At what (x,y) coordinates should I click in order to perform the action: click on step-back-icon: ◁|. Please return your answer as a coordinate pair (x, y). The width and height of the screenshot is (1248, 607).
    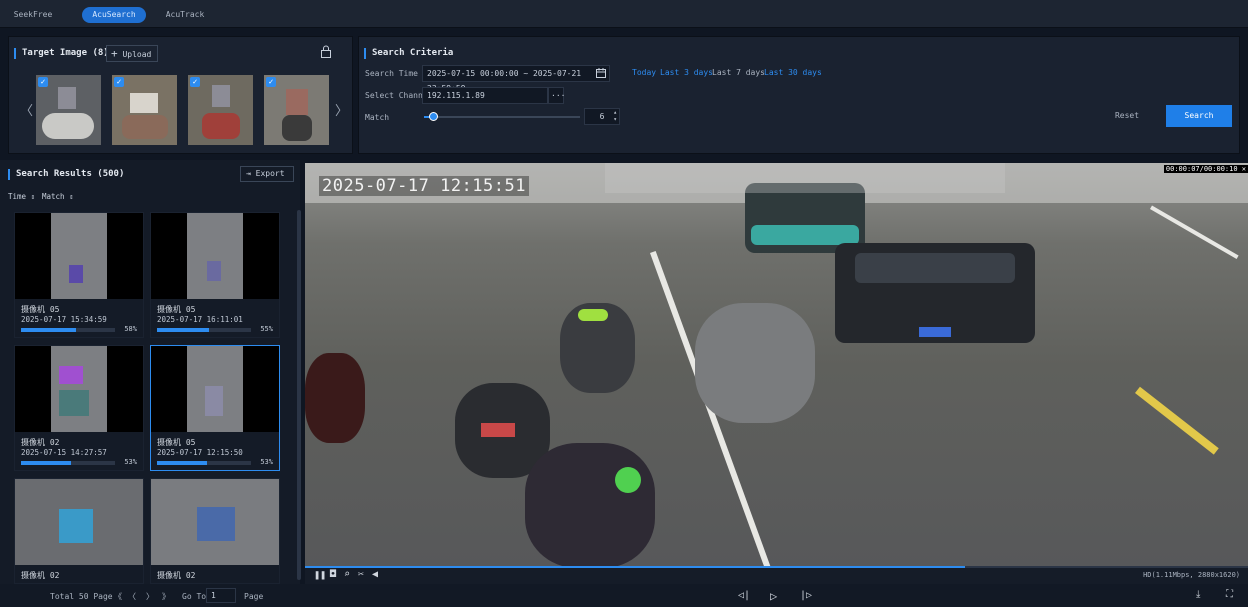
    Looking at the image, I should click on (744, 595).